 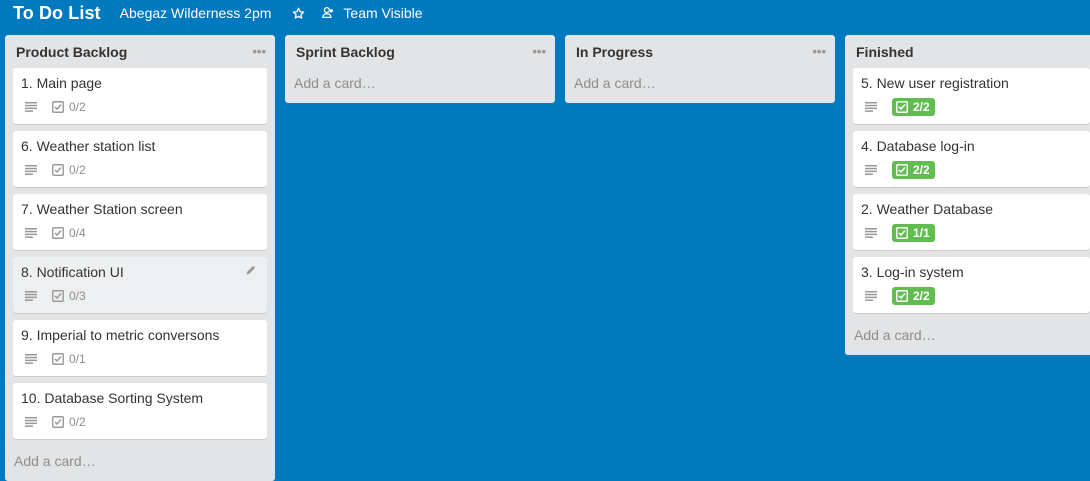 I want to click on card: 6. Weather station list 0/2, so click(x=140, y=159).